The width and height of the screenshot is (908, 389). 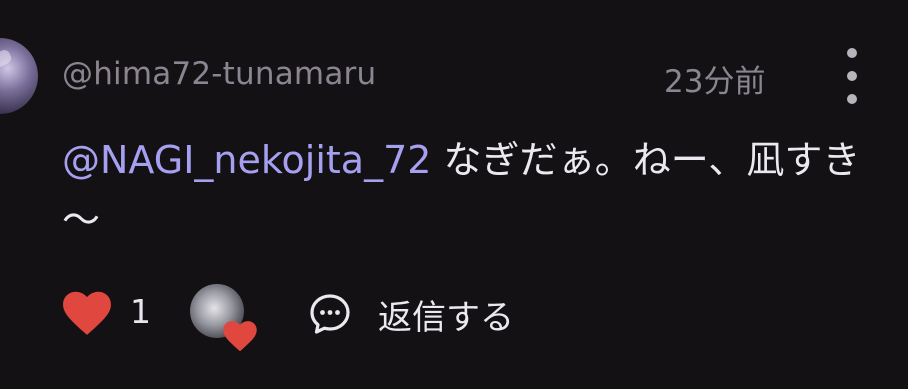 What do you see at coordinates (446, 314) in the screenshot?
I see `reply-button: 返信する` at bounding box center [446, 314].